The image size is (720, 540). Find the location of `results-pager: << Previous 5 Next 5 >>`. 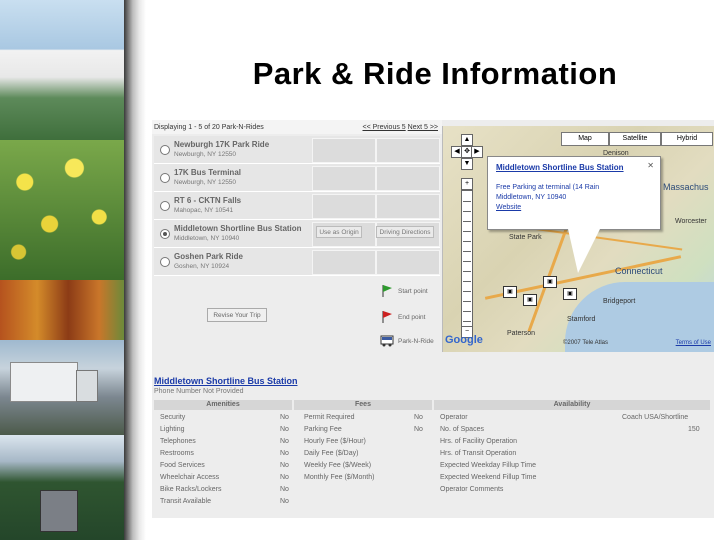

results-pager: << Previous 5 Next 5 >> is located at coordinates (400, 127).